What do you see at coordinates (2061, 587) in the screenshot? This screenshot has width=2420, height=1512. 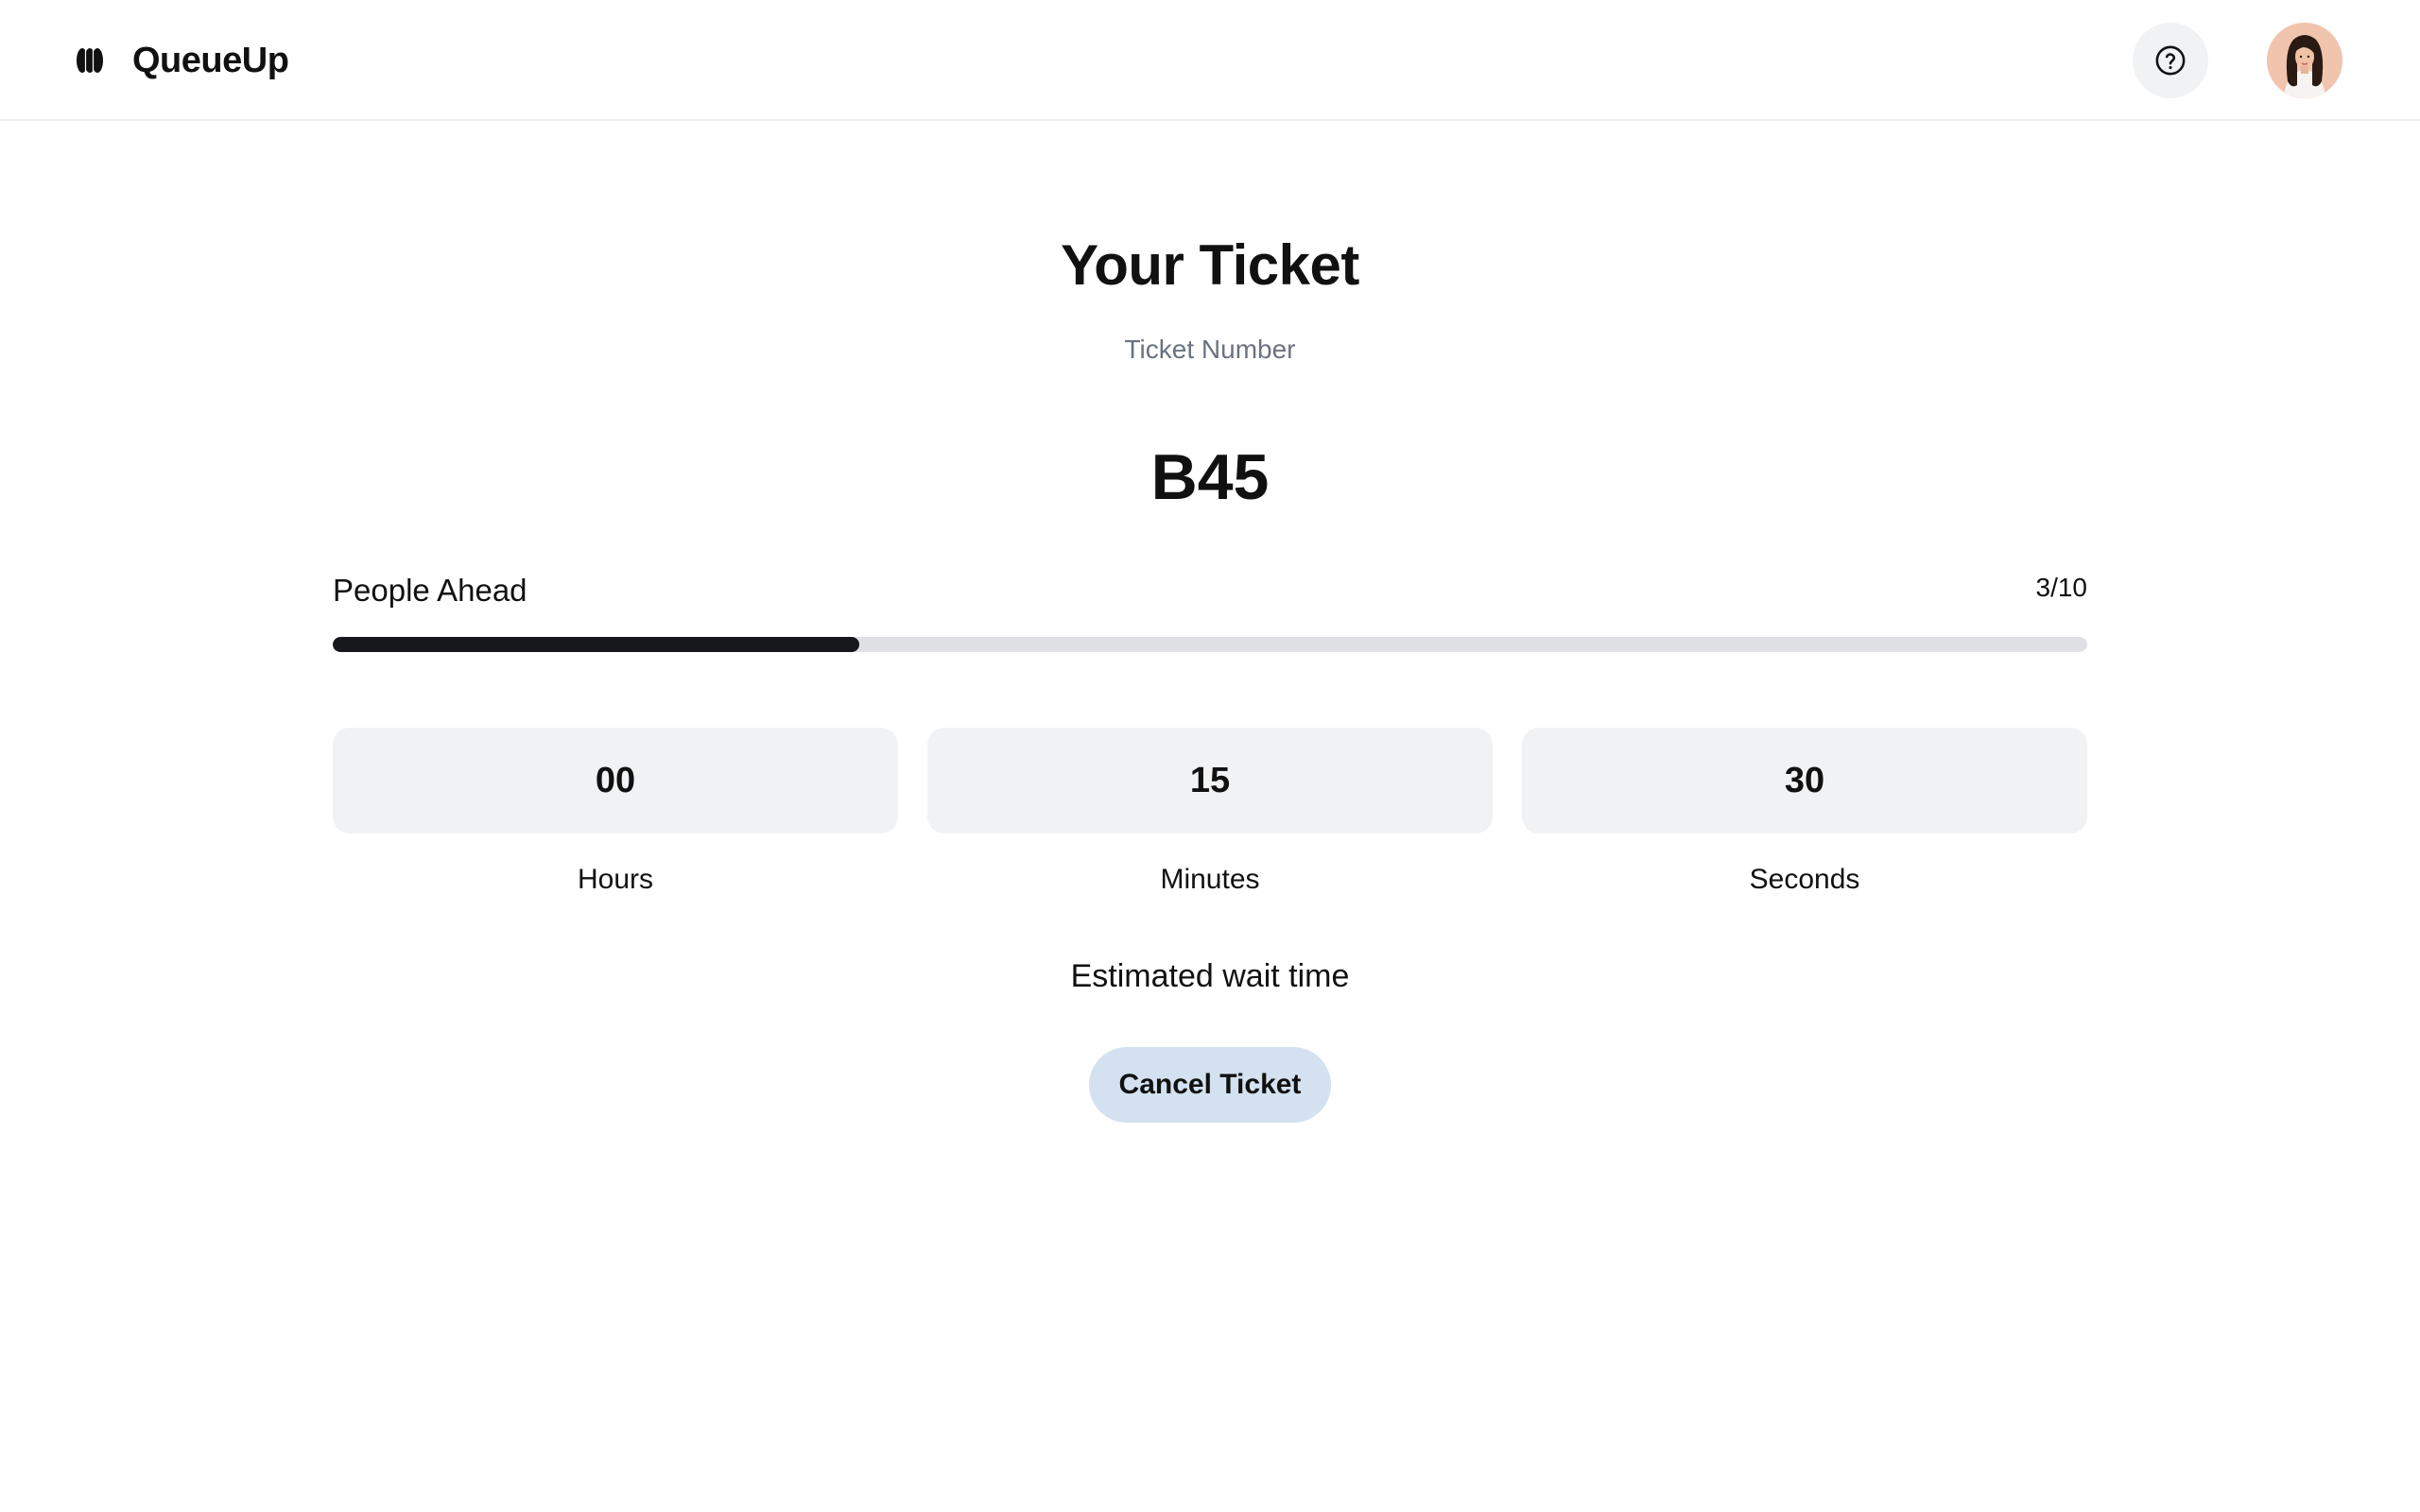 I see `people-ahead-count: 3/10` at bounding box center [2061, 587].